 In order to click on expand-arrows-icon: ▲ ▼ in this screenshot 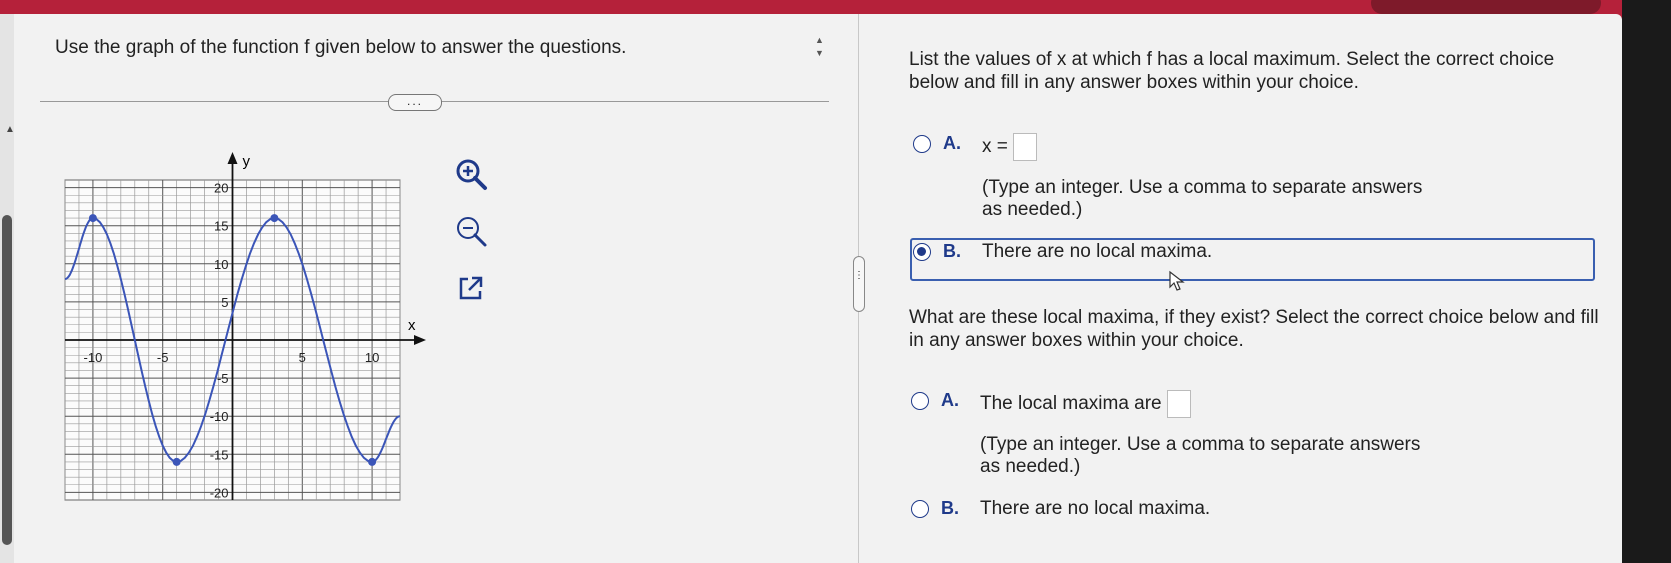, I will do `click(819, 47)`.